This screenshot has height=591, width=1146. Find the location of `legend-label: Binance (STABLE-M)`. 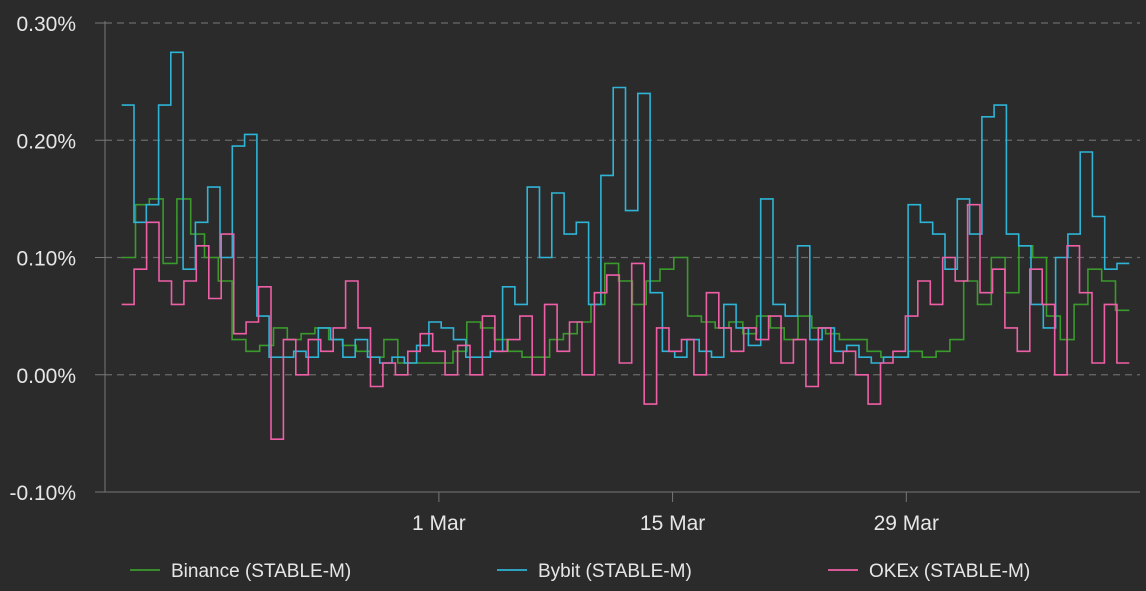

legend-label: Binance (STABLE-M) is located at coordinates (261, 571).